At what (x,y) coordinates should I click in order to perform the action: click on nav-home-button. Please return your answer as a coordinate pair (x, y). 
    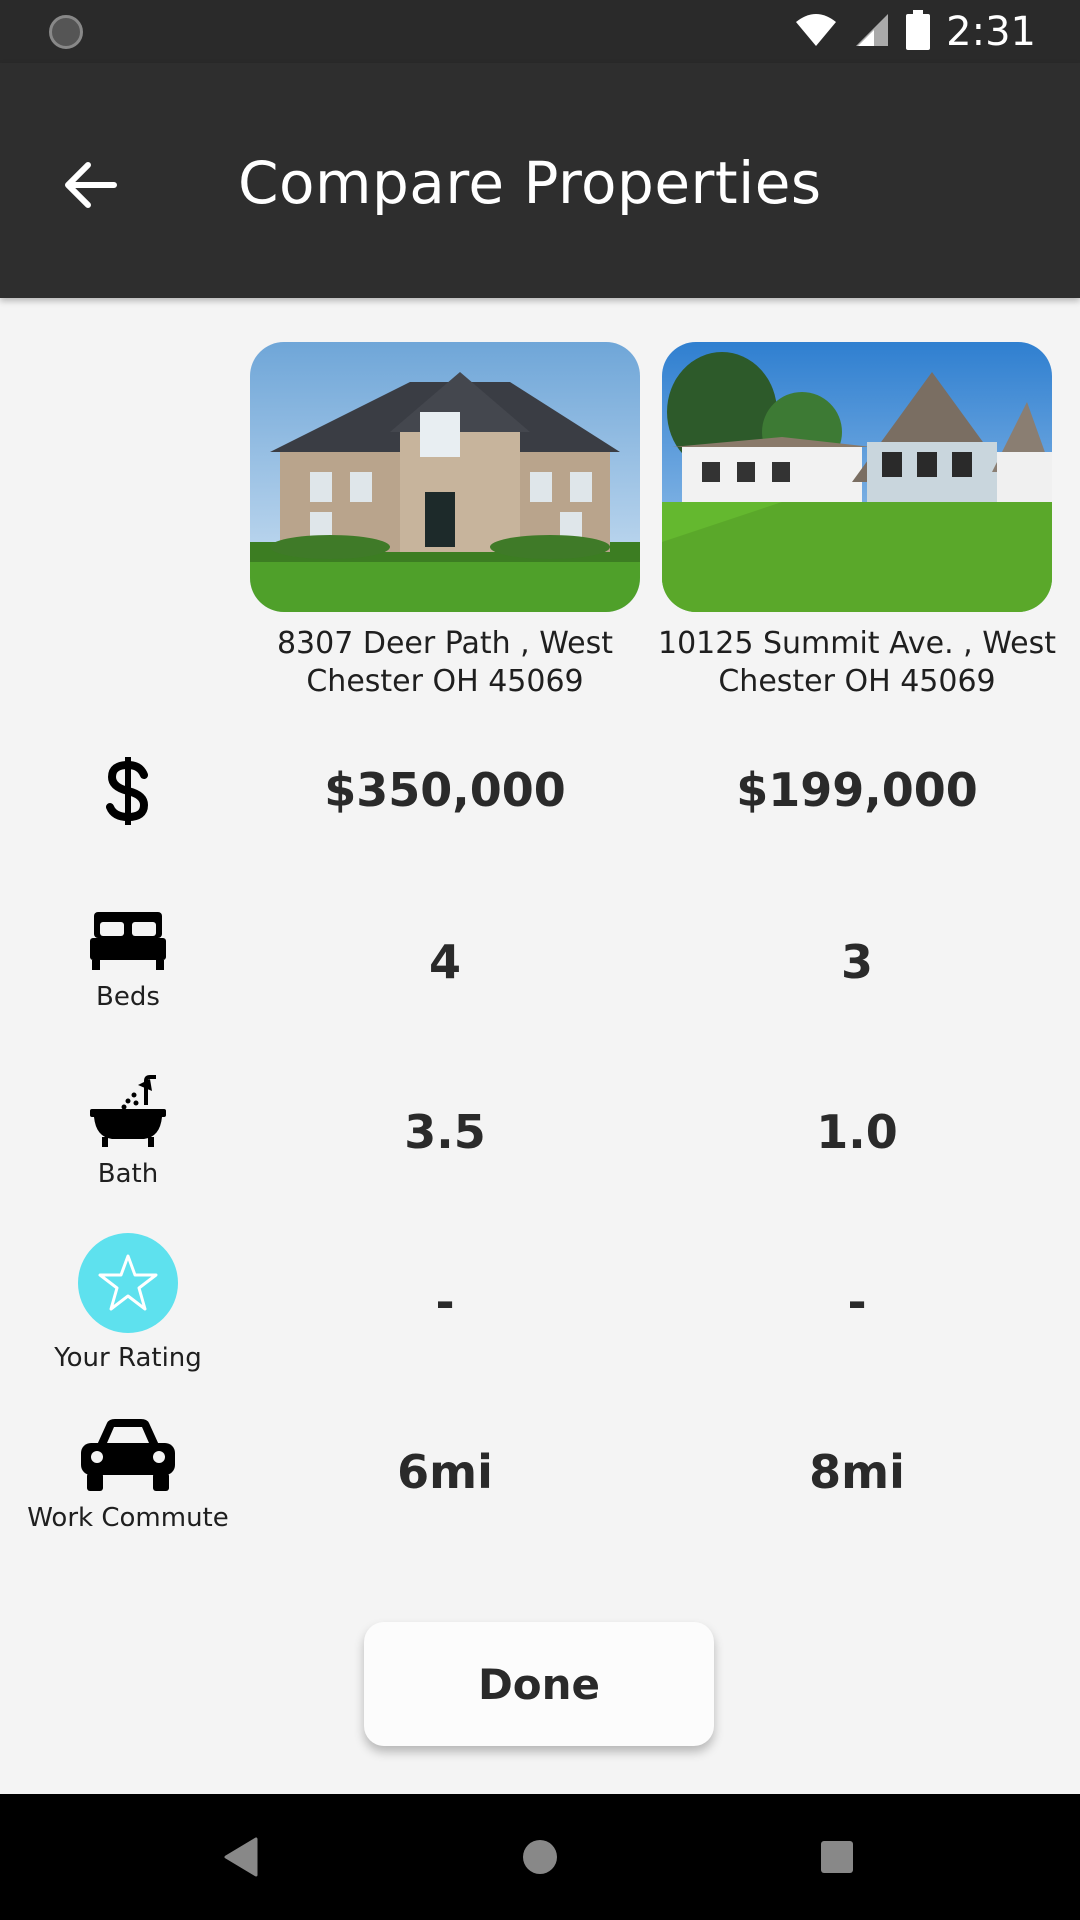
    Looking at the image, I should click on (540, 1857).